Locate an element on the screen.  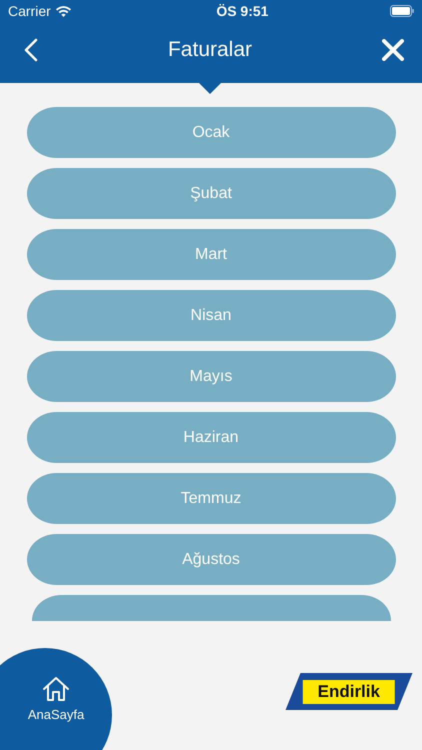
month-button: Temmuz is located at coordinates (211, 498).